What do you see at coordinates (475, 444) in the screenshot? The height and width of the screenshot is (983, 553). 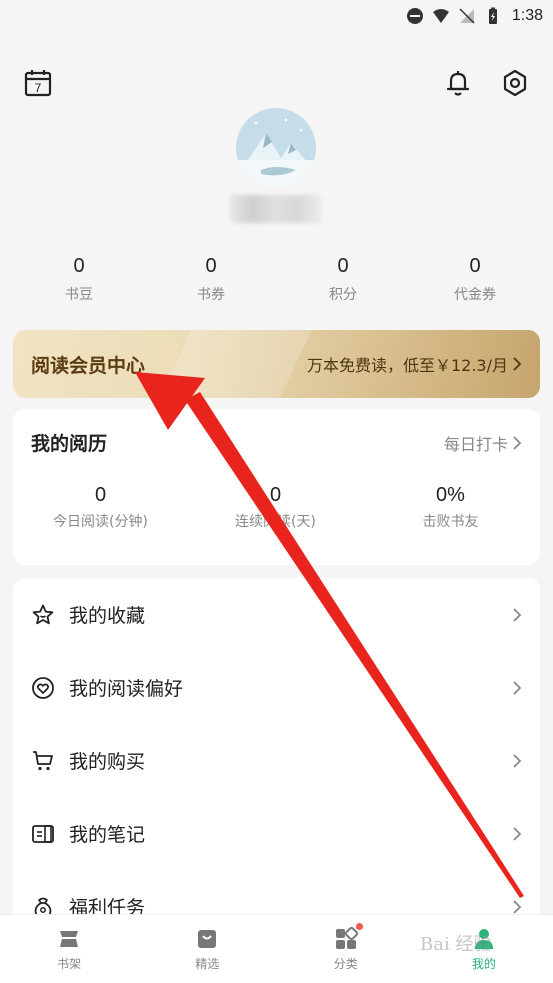 I see `daily-checkin-label: 每日打卡` at bounding box center [475, 444].